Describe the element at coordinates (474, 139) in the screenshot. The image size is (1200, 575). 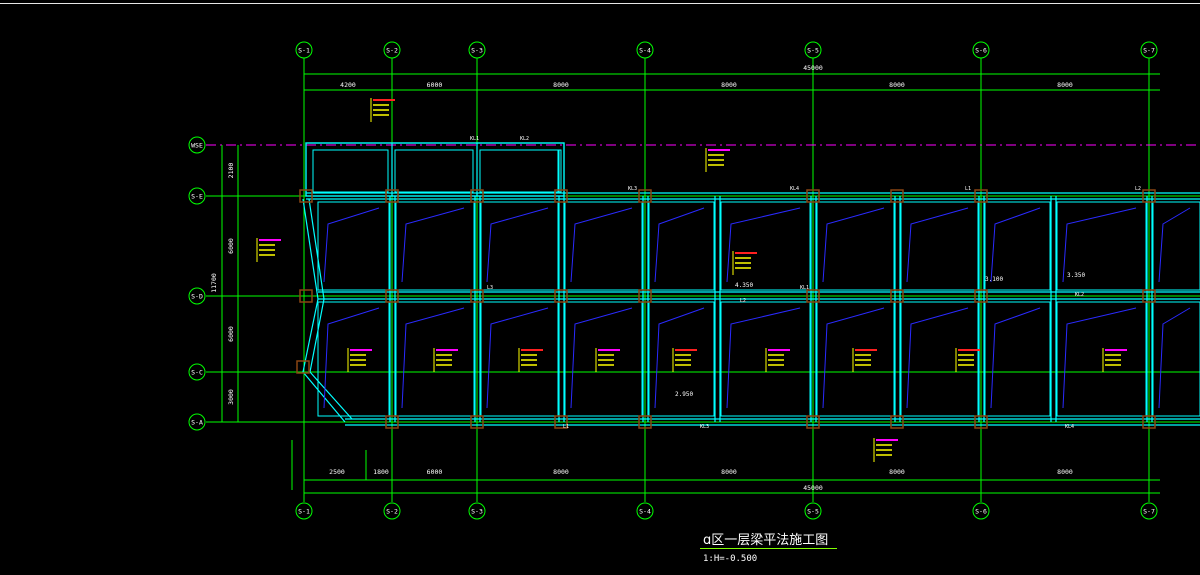
I see `beam-tag: KL1` at that location.